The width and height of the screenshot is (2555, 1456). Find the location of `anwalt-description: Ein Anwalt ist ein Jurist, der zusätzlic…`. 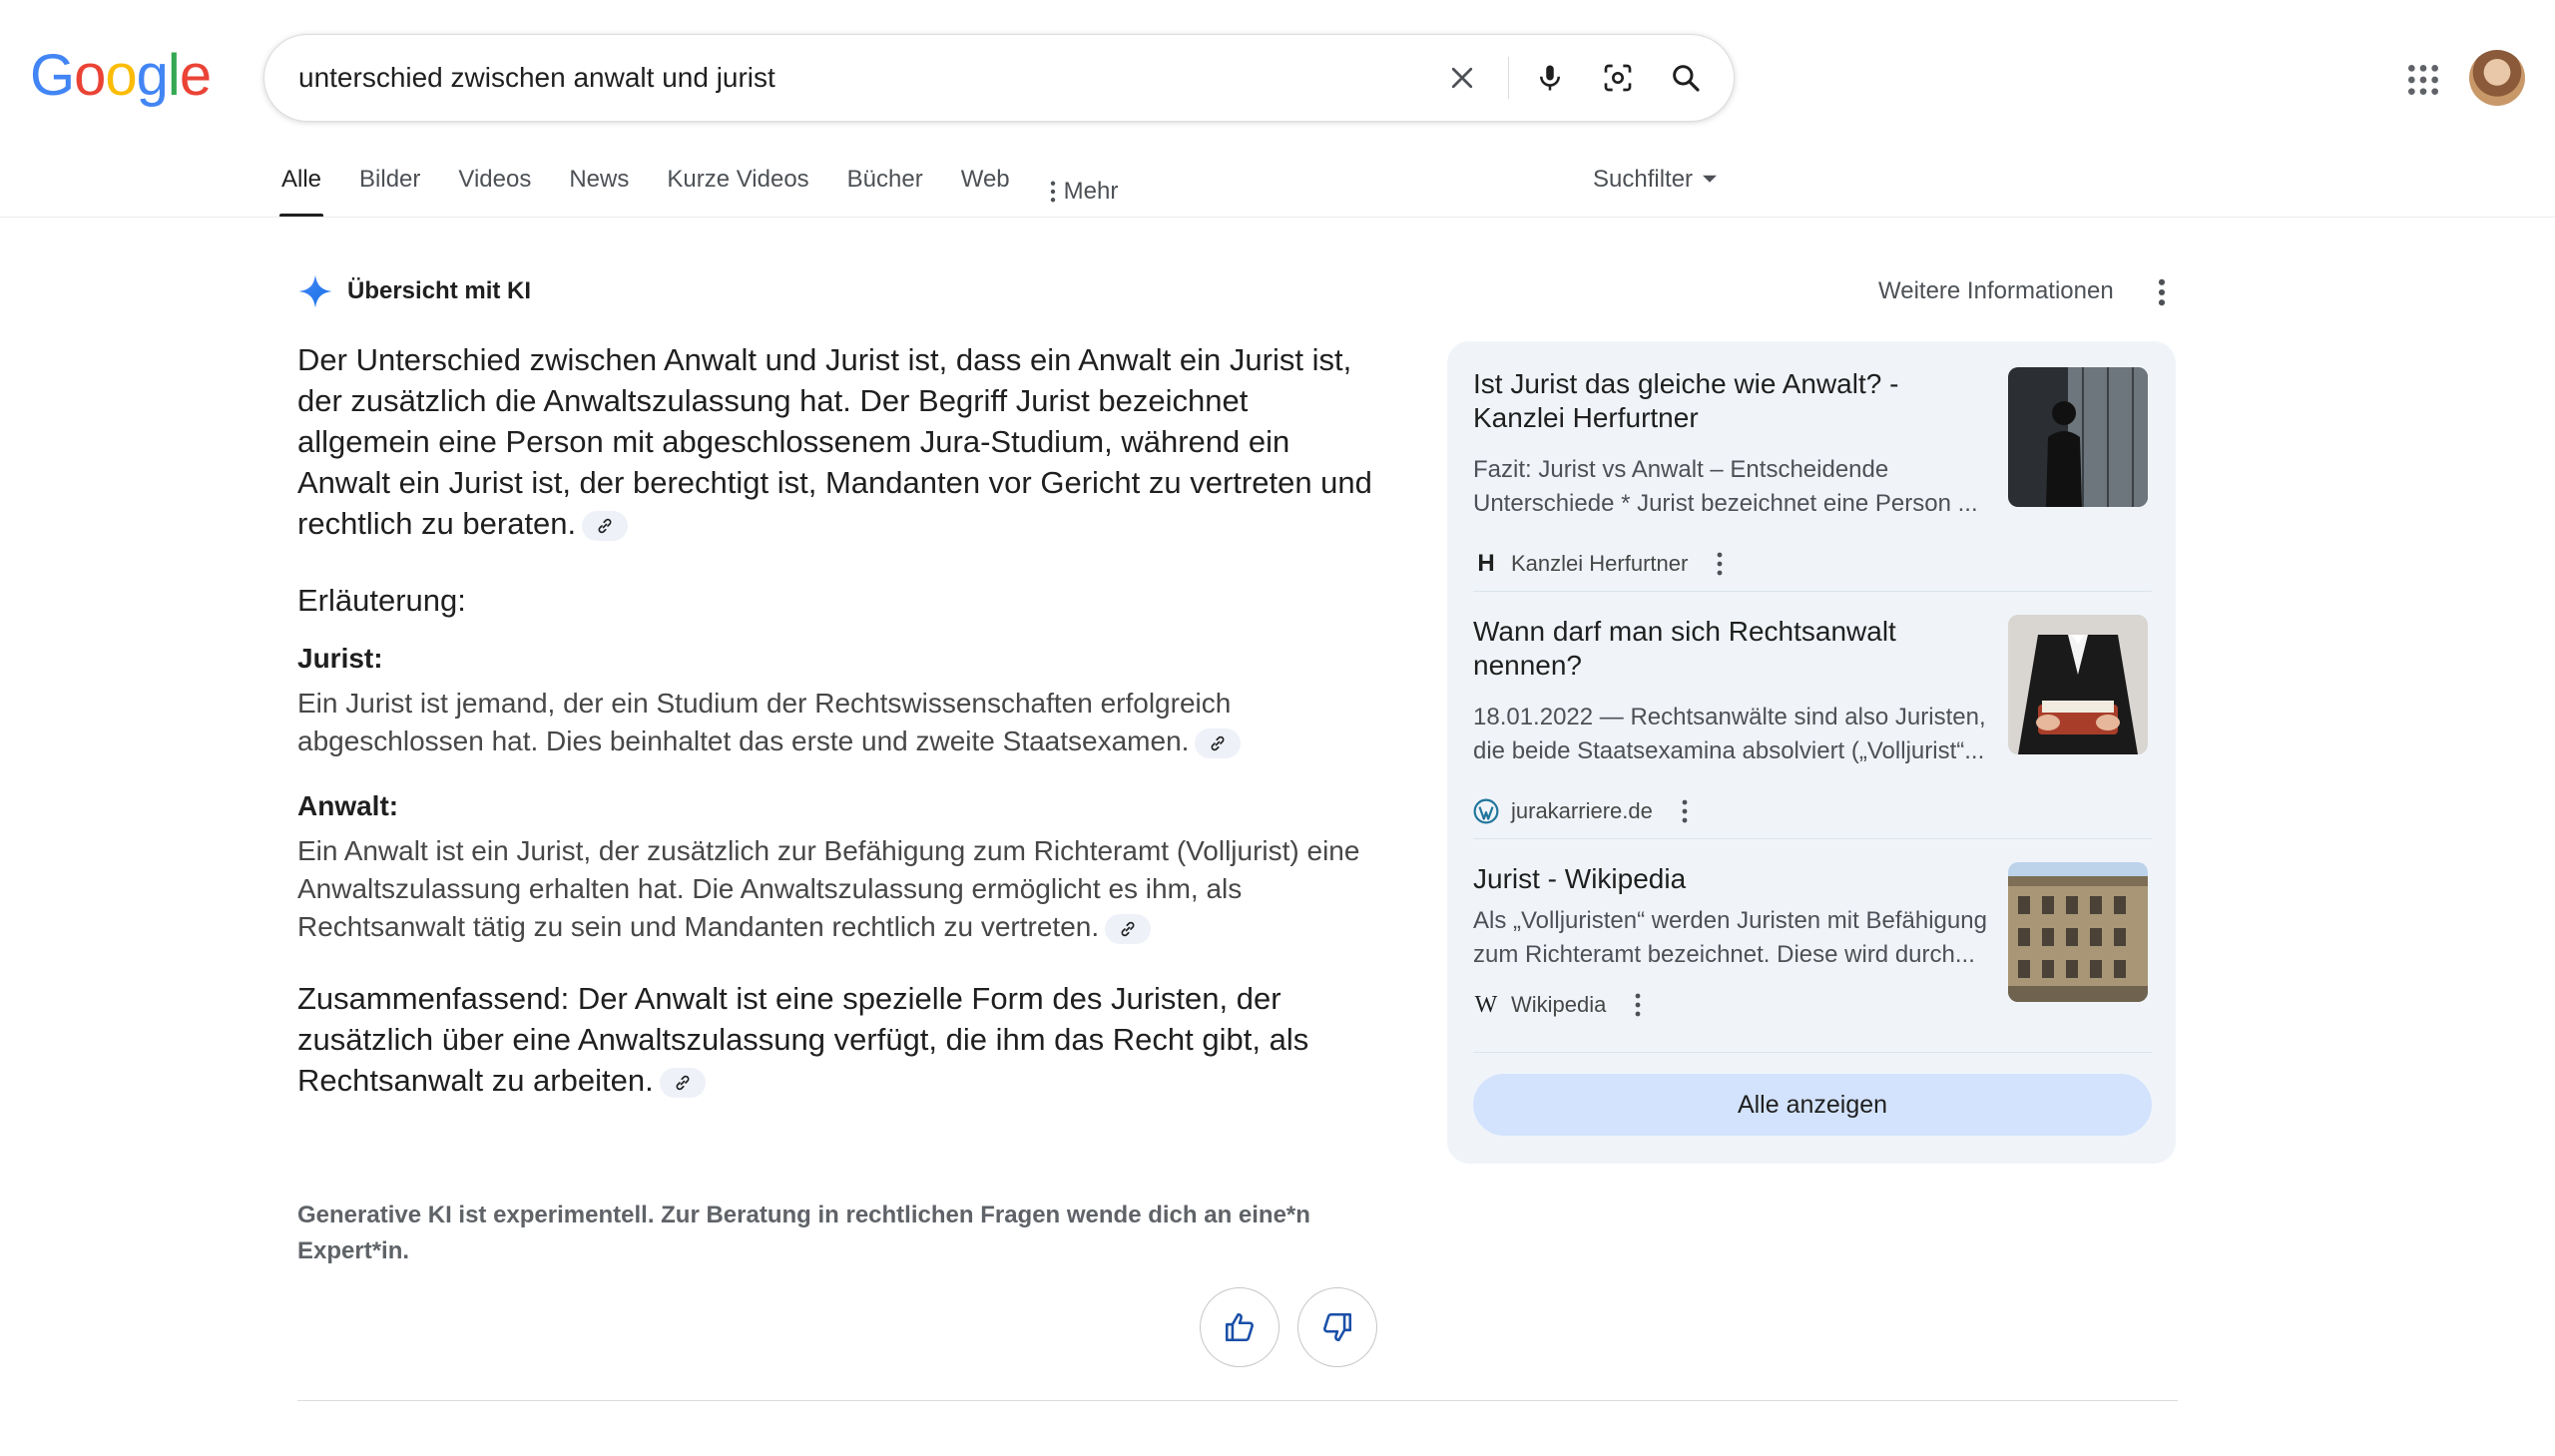

anwalt-description: Ein Anwalt ist ein Jurist, der zusätzlic… is located at coordinates (846, 889).